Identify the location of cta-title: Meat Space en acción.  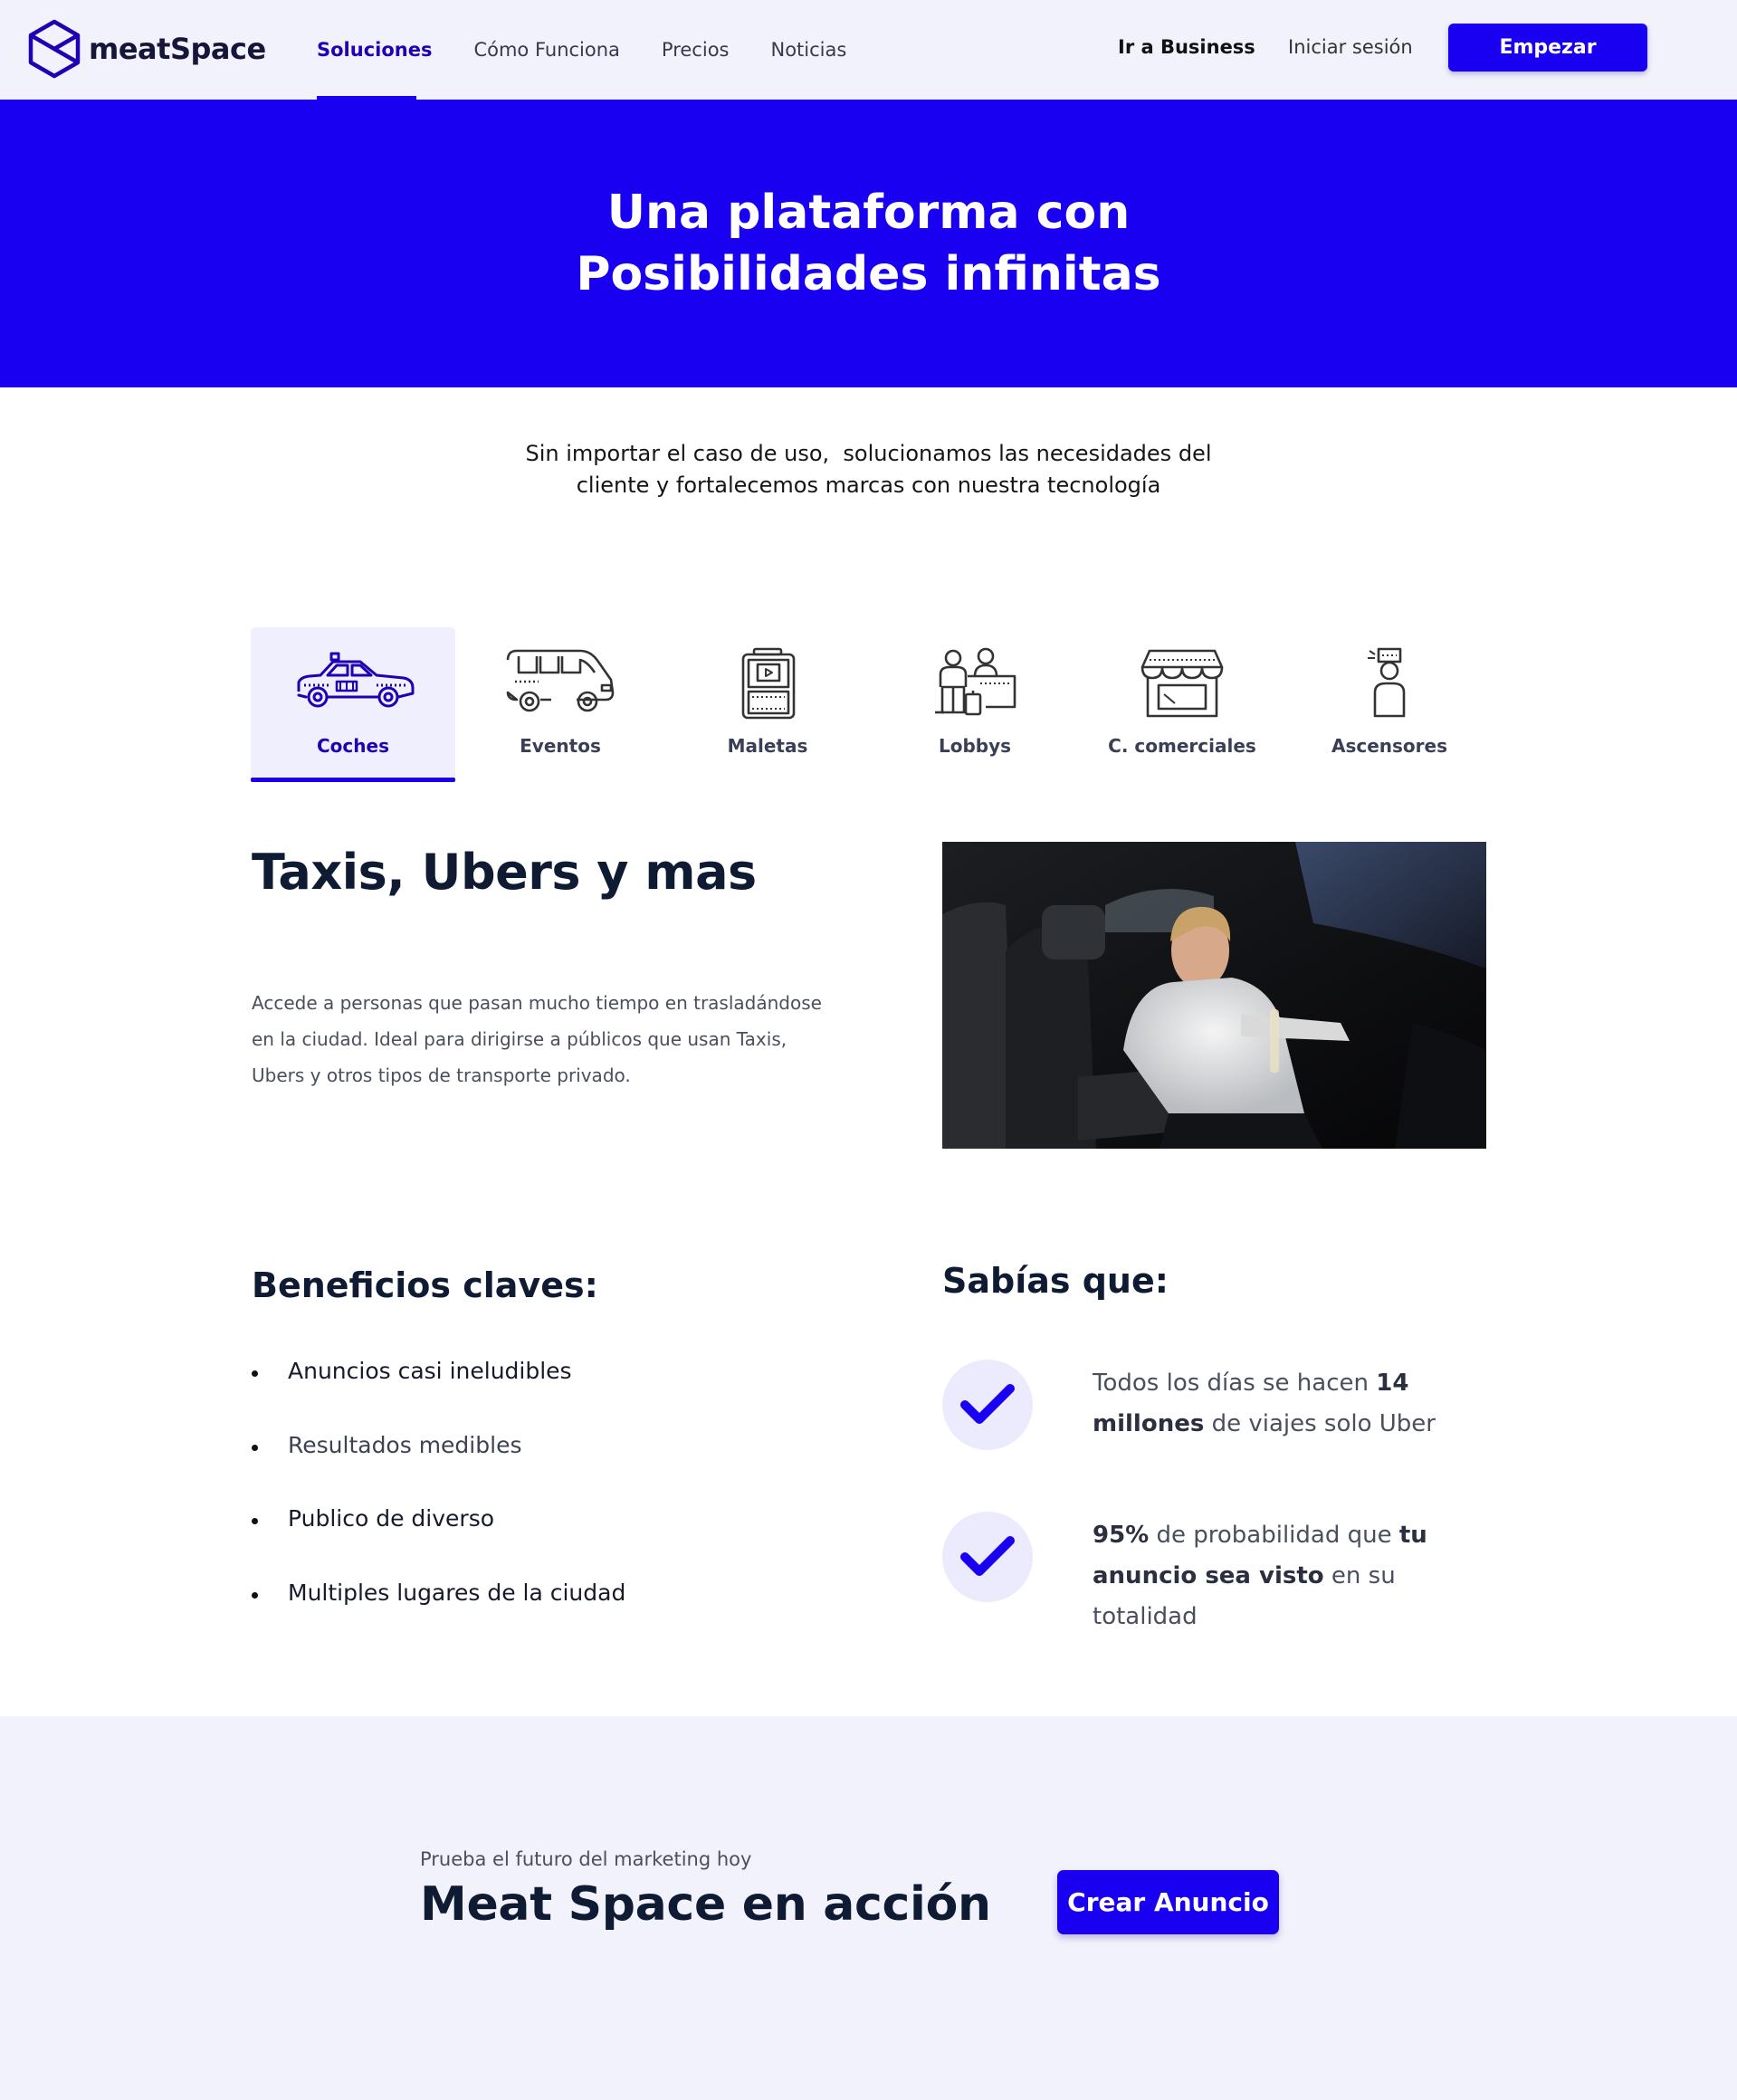
(705, 1904).